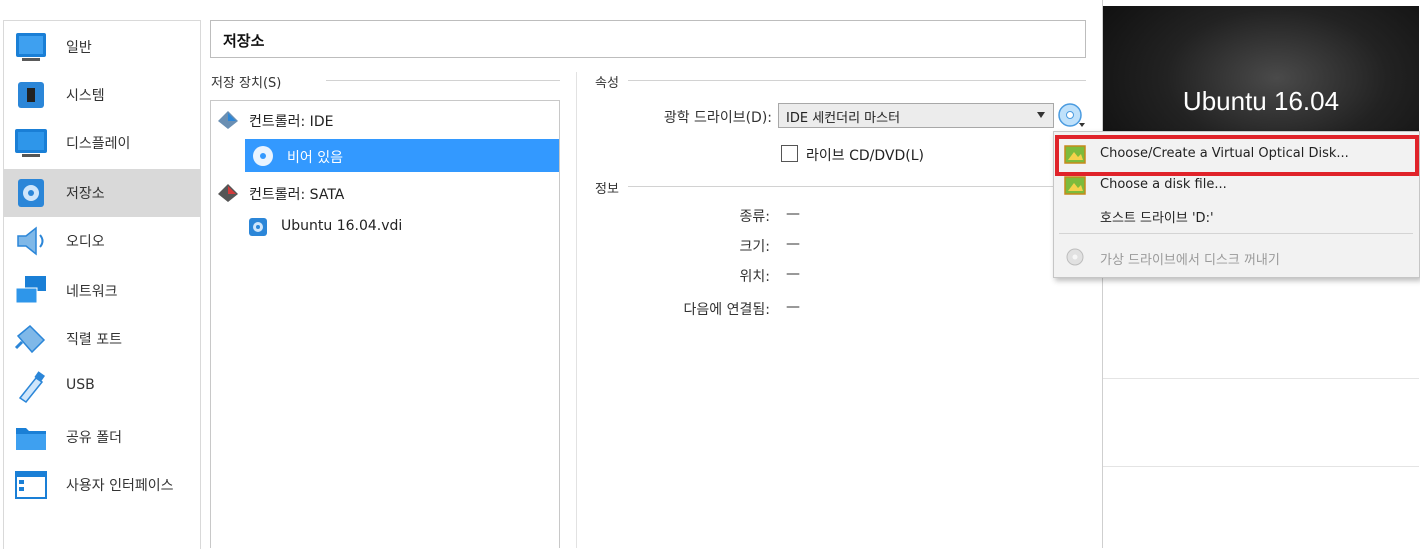 This screenshot has width=1420, height=549. I want to click on sidebar-item-label: 일반, so click(79, 48).